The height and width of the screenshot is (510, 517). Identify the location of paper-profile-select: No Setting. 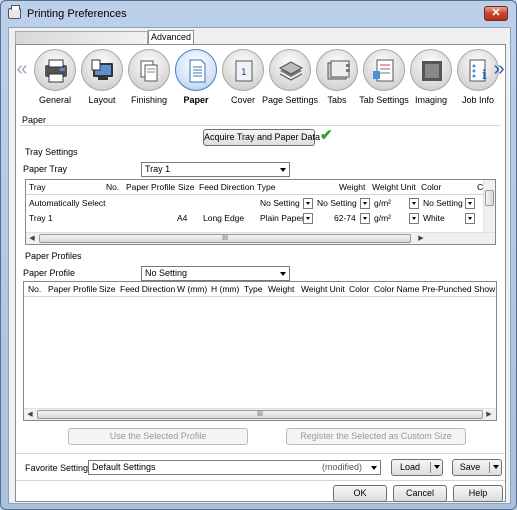
(215, 273).